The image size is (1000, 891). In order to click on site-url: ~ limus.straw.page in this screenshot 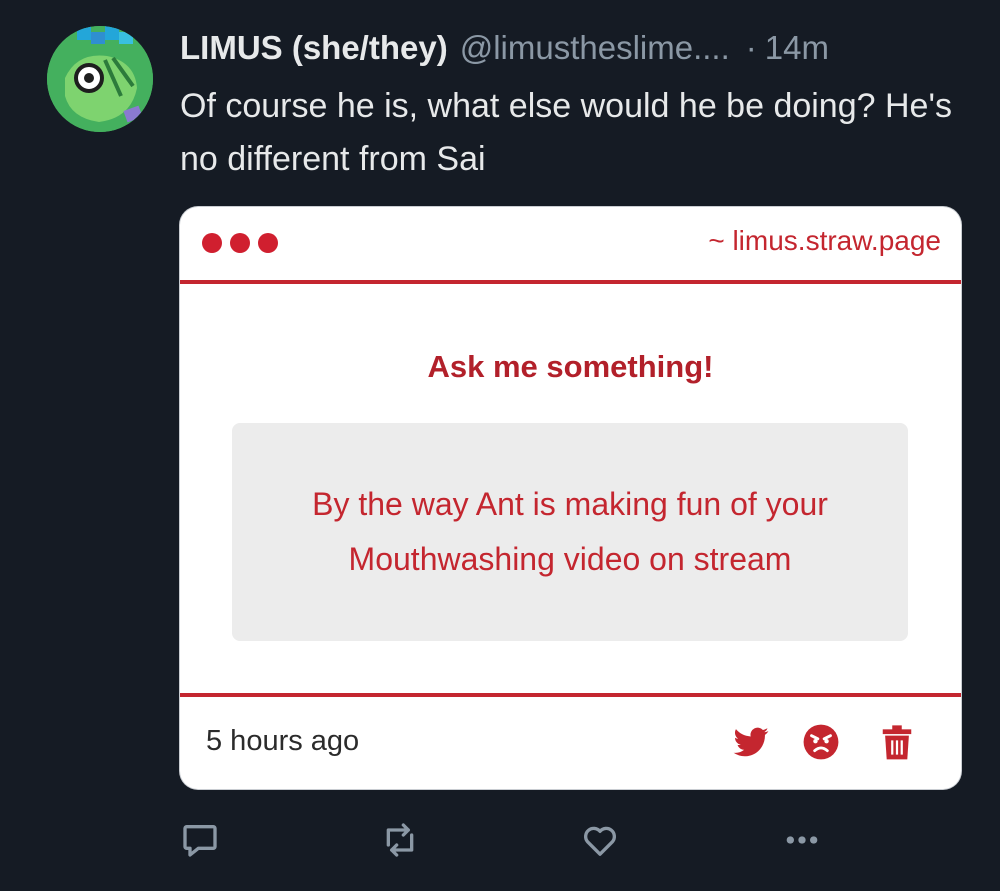, I will do `click(824, 240)`.